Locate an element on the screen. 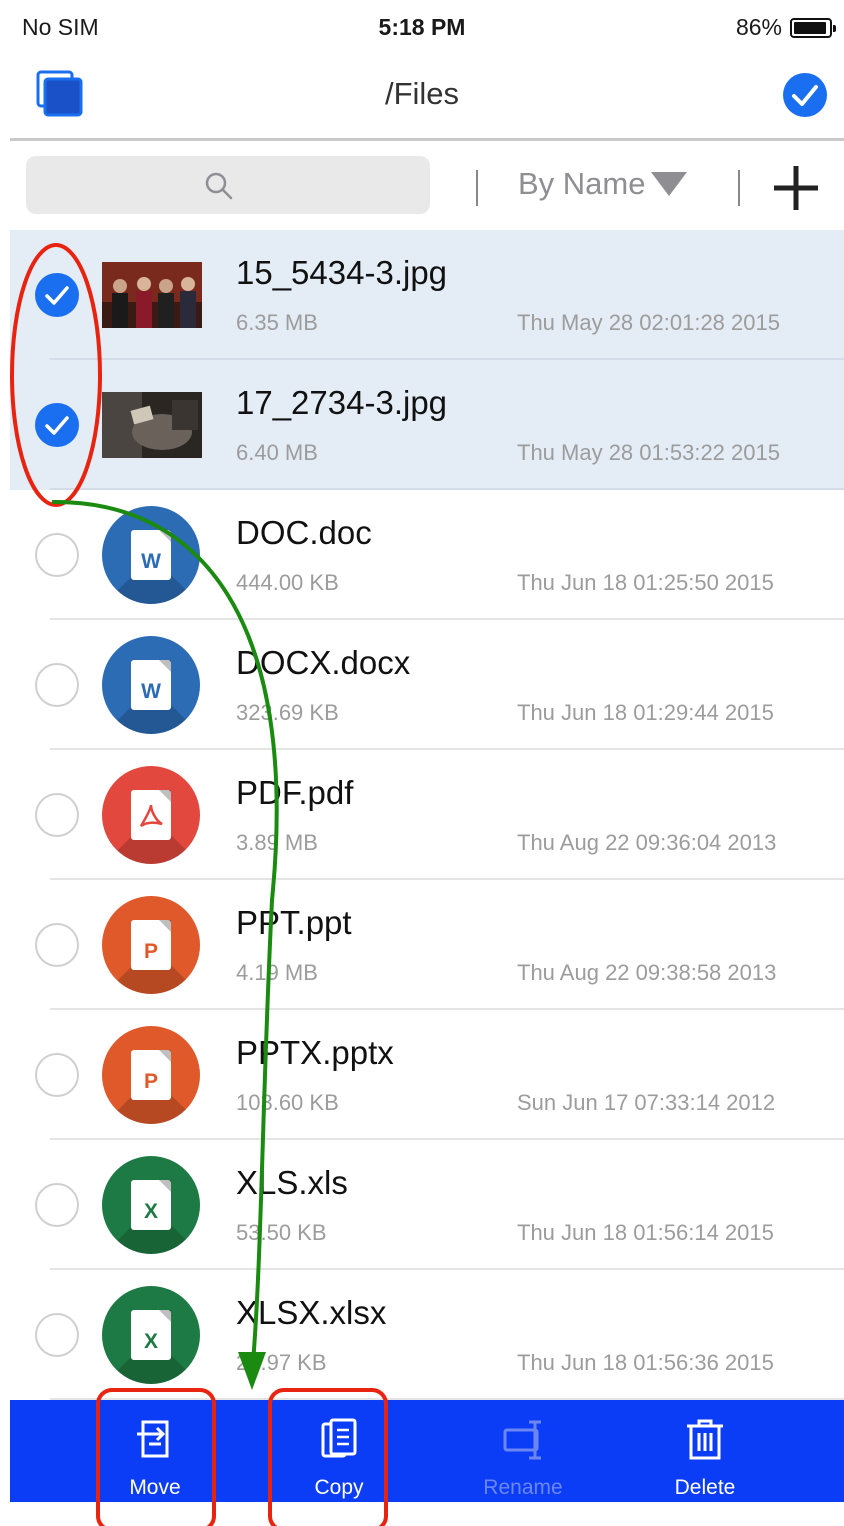 The height and width of the screenshot is (1526, 844). file-date: Thu Jun 18 01:29:44 2015 is located at coordinates (645, 712).